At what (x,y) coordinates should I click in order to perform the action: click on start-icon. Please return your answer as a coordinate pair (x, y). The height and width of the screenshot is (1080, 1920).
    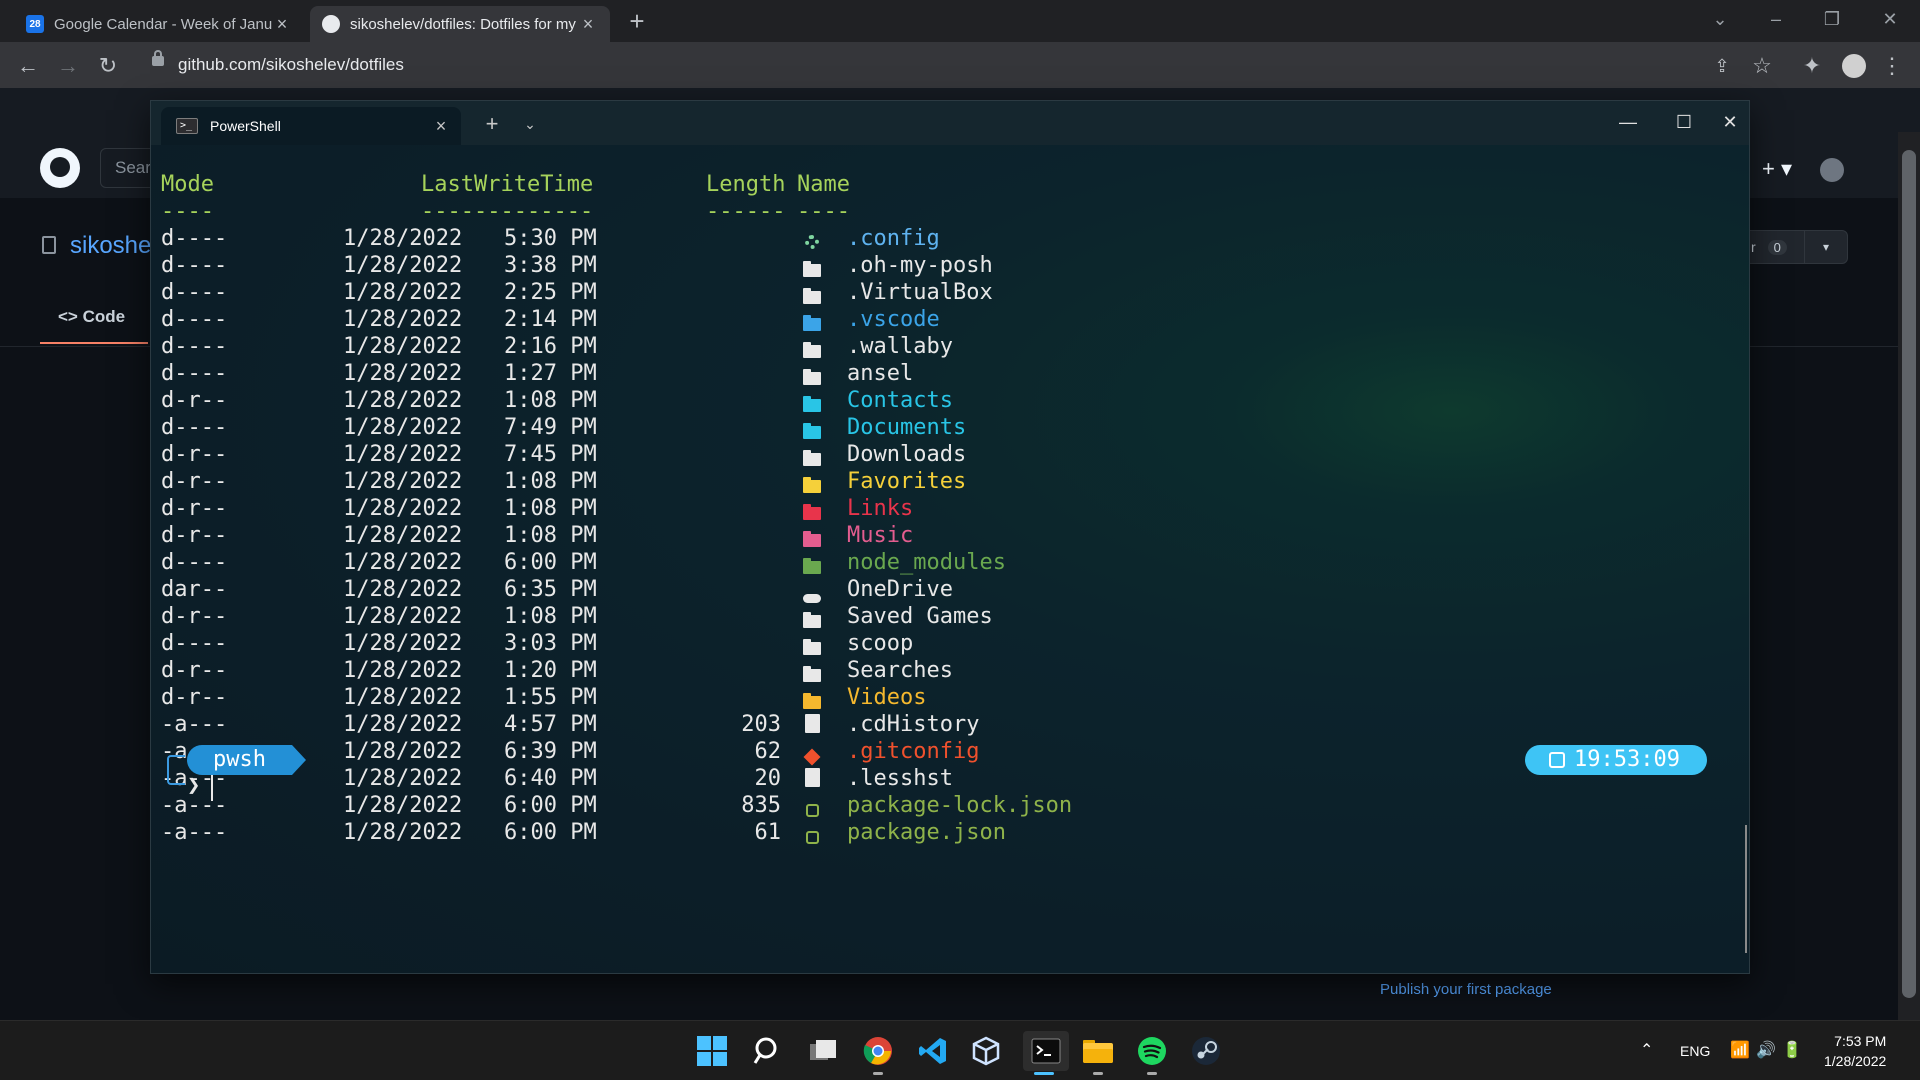
    Looking at the image, I should click on (712, 1051).